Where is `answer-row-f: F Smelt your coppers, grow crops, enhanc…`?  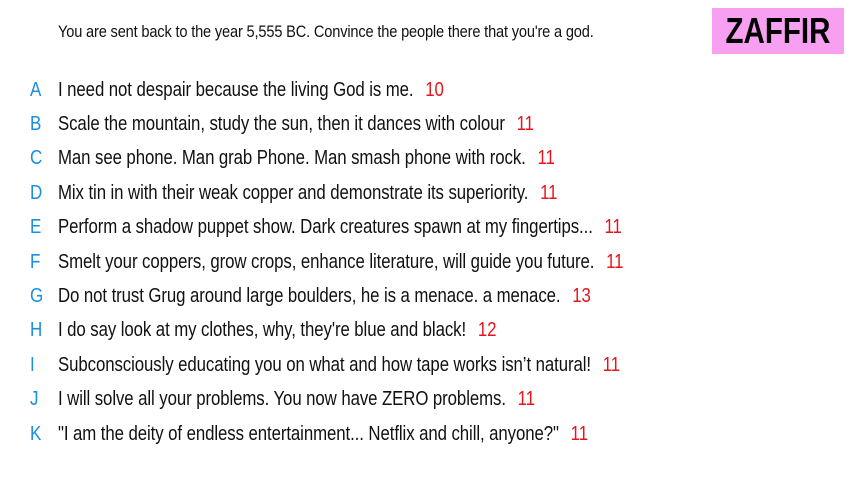 answer-row-f: F Smelt your coppers, grow crops, enhanc… is located at coordinates (426, 262).